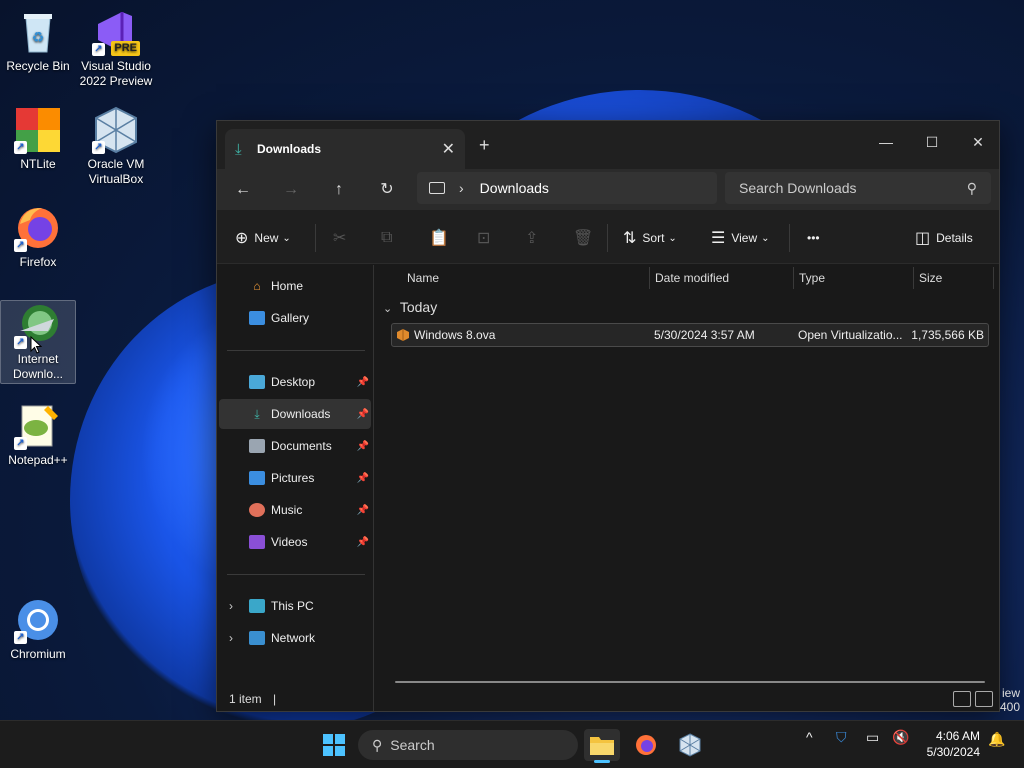 This screenshot has height=768, width=1024. I want to click on details-pane-icon: ◫, so click(923, 238).